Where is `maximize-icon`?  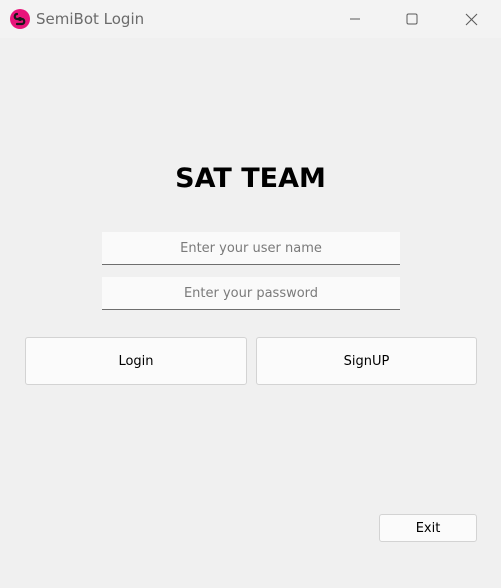 maximize-icon is located at coordinates (412, 19).